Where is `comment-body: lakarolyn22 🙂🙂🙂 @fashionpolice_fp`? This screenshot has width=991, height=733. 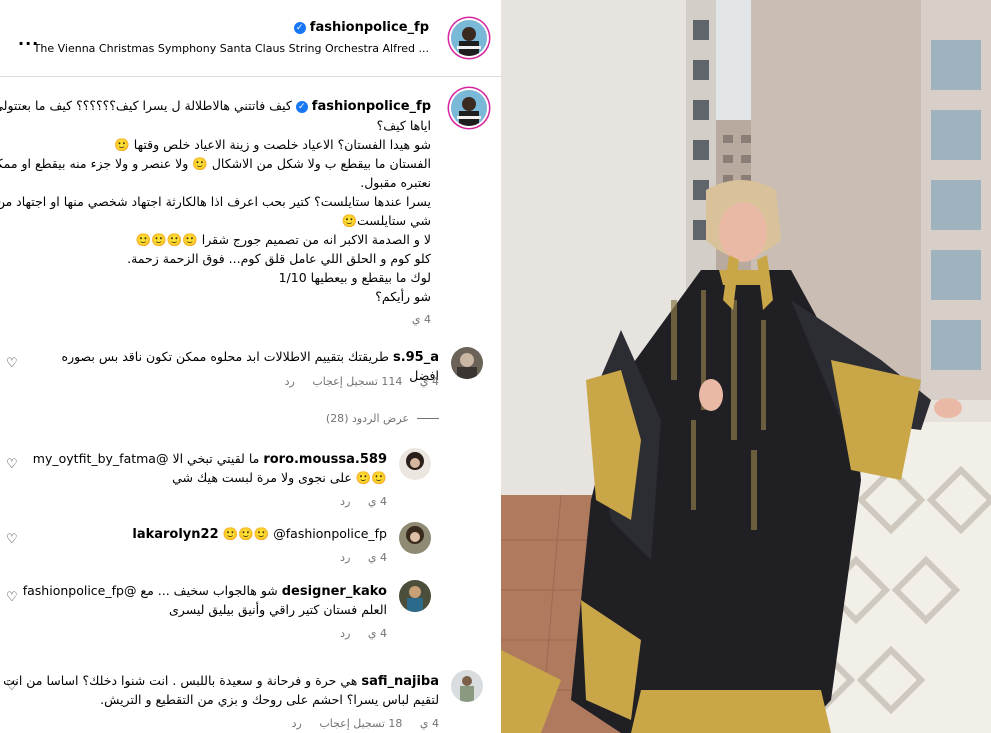 comment-body: lakarolyn22 🙂🙂🙂 @fashionpolice_fp is located at coordinates (197, 534).